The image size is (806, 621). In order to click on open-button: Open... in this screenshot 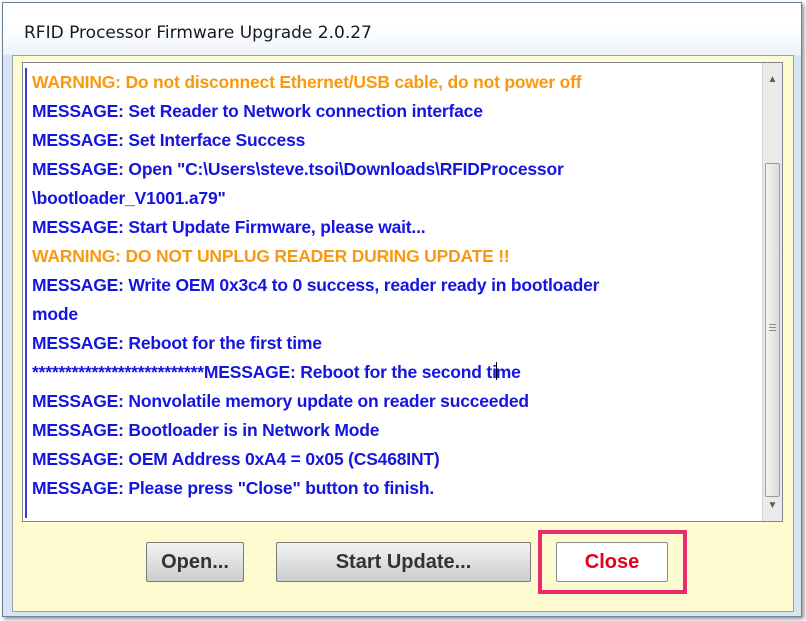, I will do `click(195, 562)`.